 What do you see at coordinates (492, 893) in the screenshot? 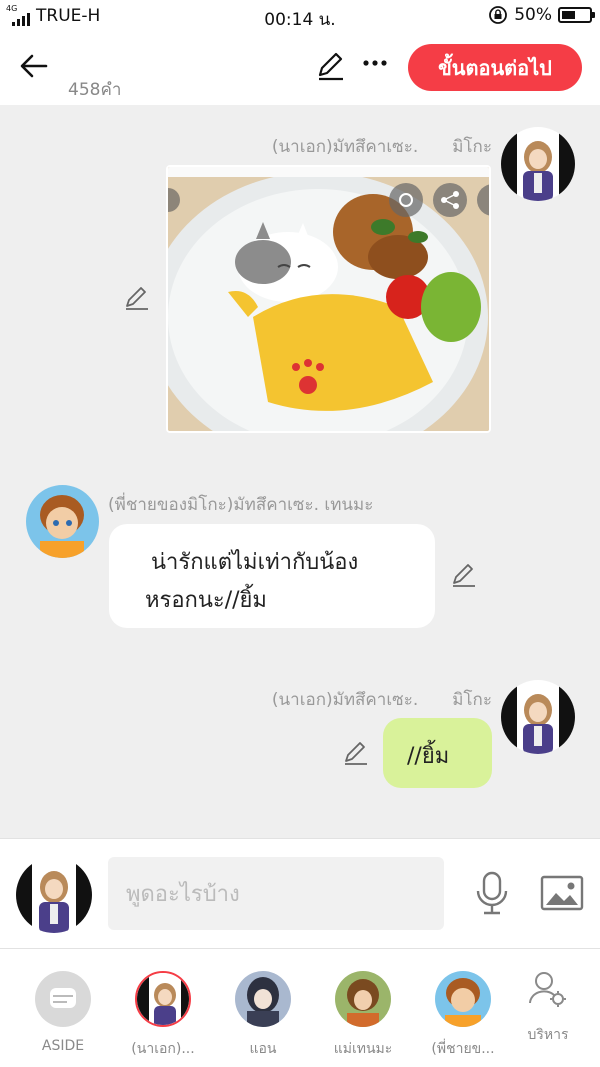
I see `microphone-icon` at bounding box center [492, 893].